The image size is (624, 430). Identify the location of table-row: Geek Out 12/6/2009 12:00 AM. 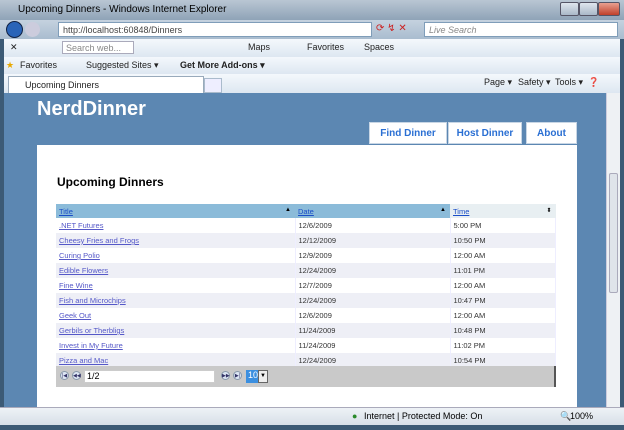
(306, 315).